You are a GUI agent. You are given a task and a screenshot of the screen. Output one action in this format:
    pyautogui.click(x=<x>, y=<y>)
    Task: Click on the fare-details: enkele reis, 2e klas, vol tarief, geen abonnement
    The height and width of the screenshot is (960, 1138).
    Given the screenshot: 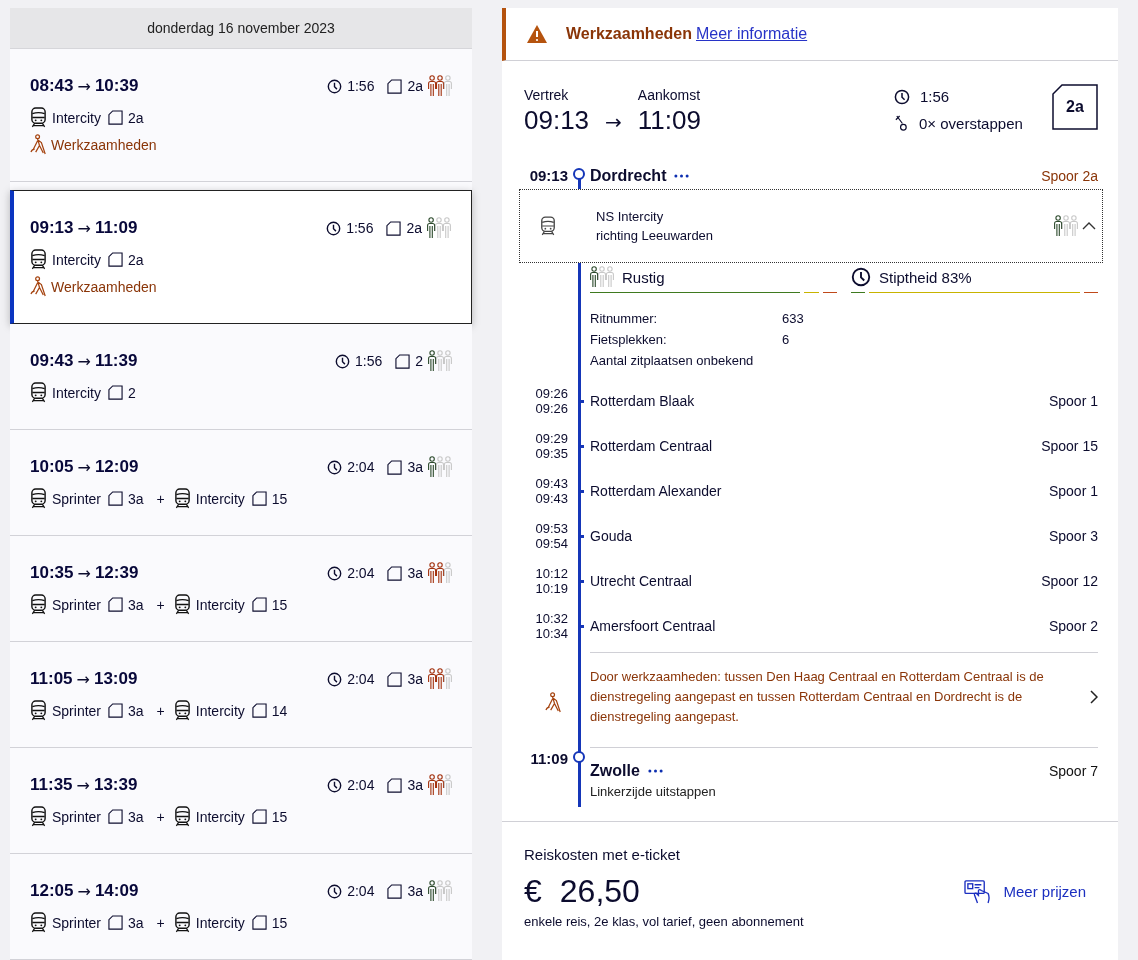 What is the action you would take?
    pyautogui.click(x=664, y=921)
    